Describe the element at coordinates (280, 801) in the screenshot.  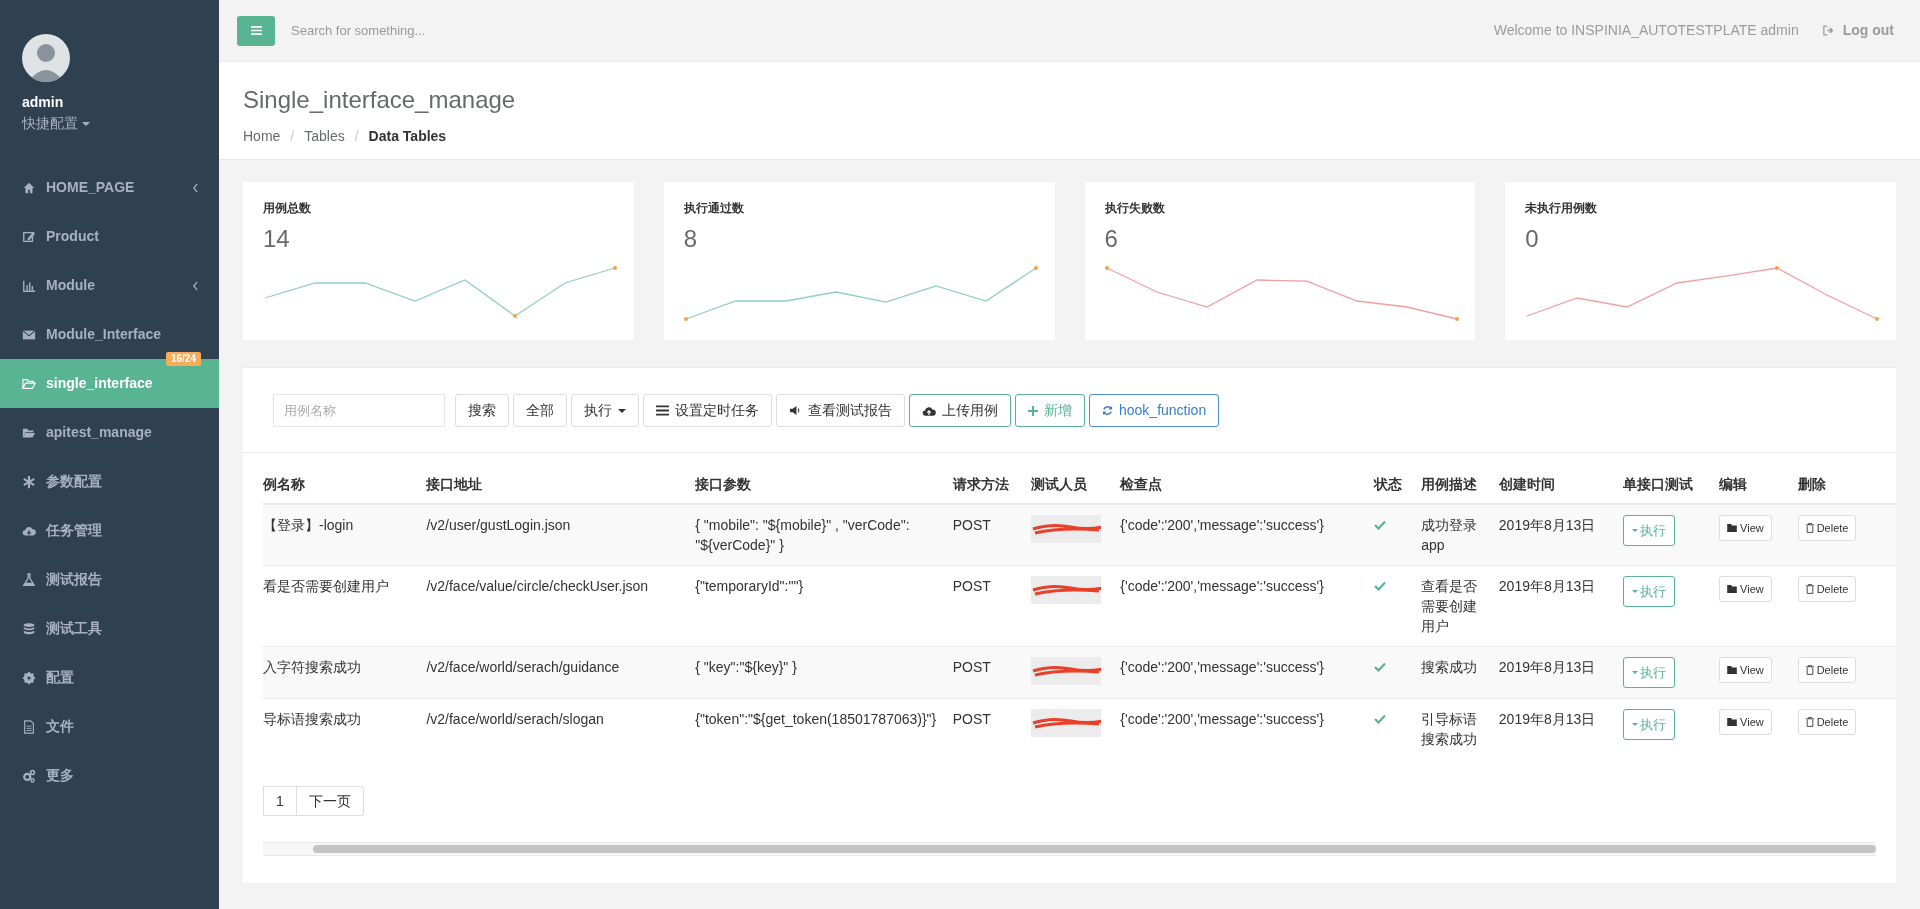
I see `page-button: 1` at that location.